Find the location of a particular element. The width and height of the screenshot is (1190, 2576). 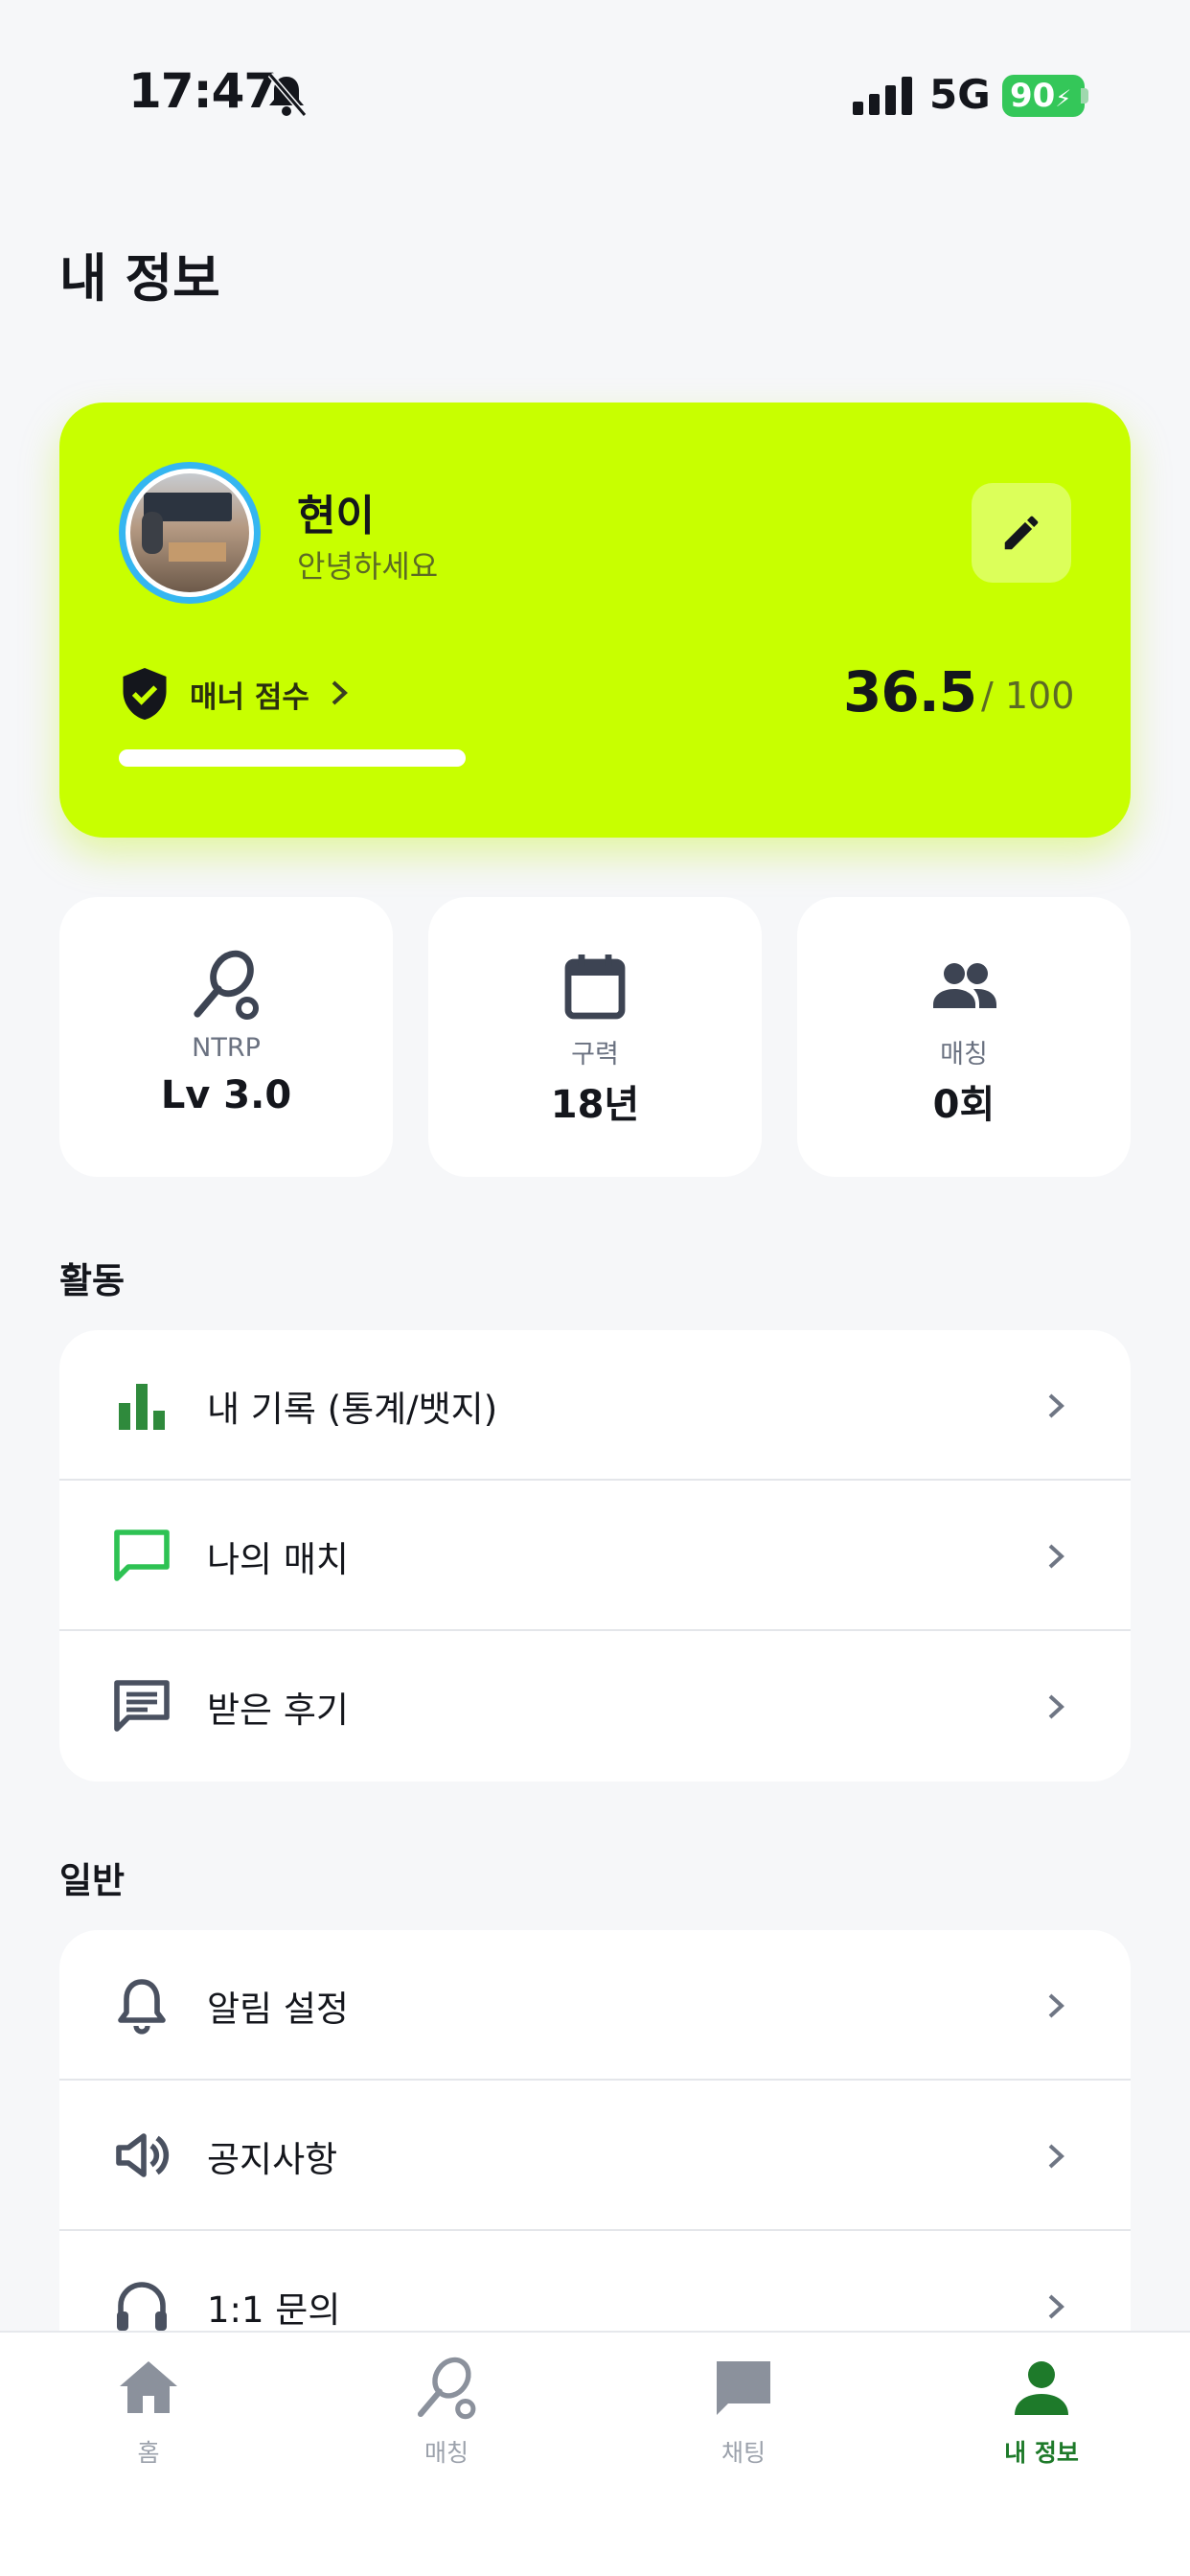

calendar-icon is located at coordinates (595, 987).